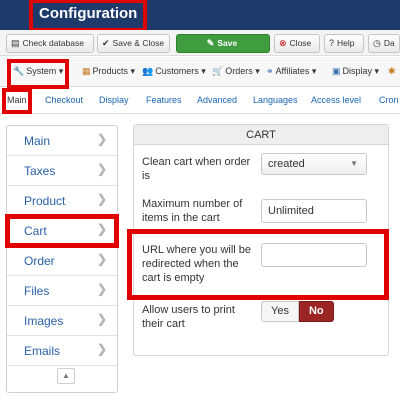 The image size is (400, 406). I want to click on close-label: Close, so click(300, 43).